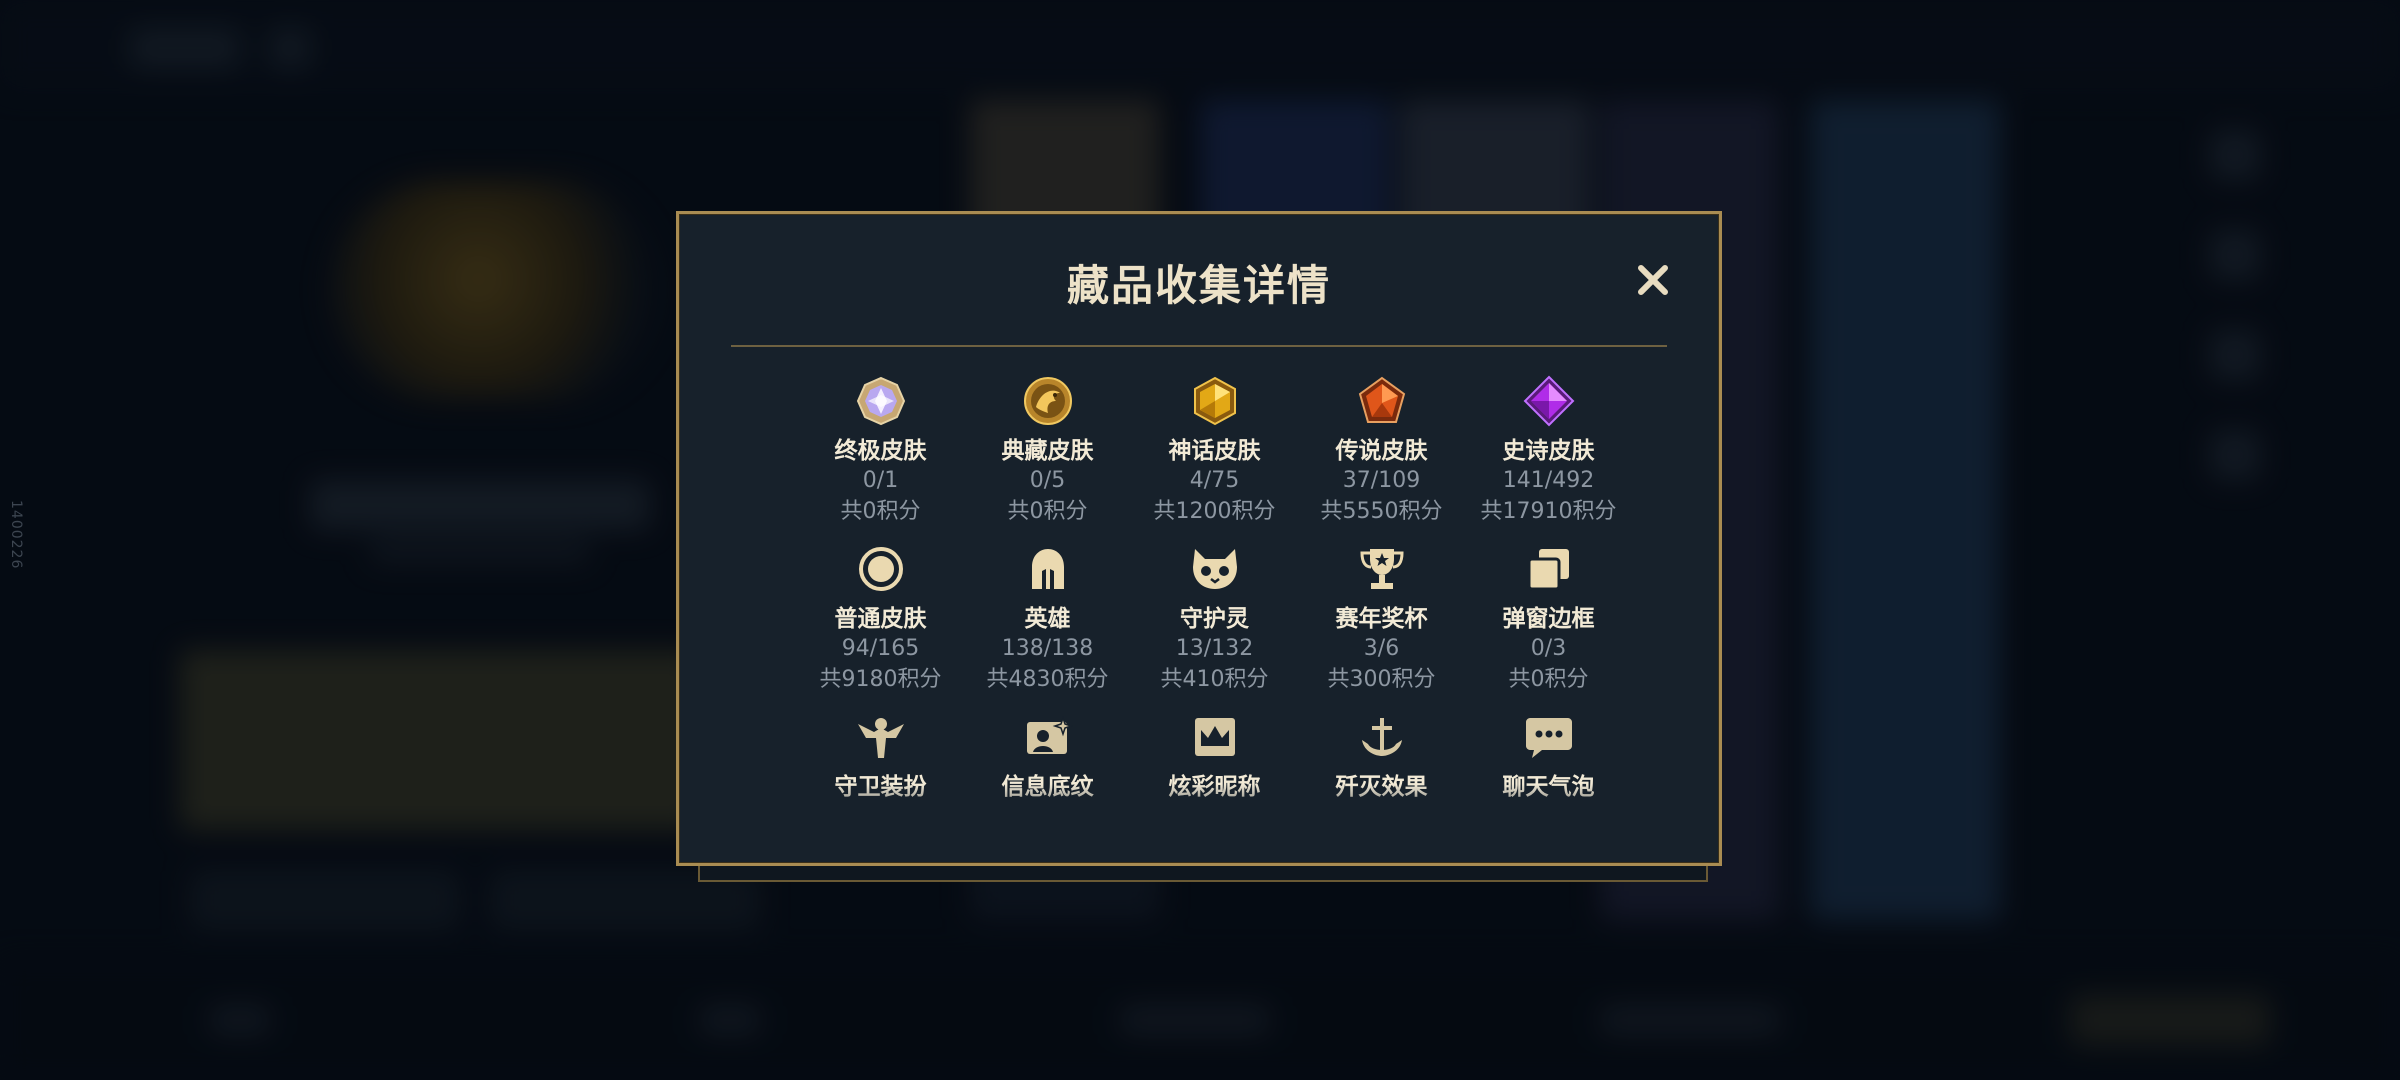 This screenshot has height=1080, width=2400. I want to click on anchor-icon, so click(1382, 737).